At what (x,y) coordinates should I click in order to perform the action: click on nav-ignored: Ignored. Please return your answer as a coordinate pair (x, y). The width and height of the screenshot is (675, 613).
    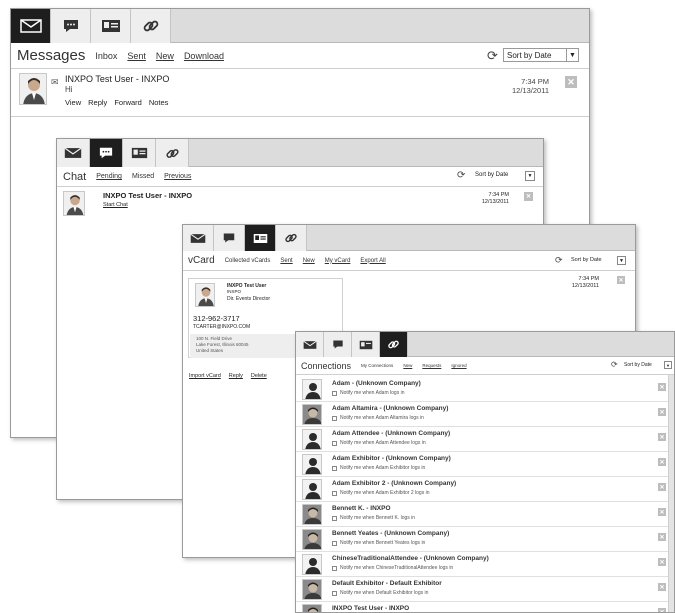
    Looking at the image, I should click on (458, 365).